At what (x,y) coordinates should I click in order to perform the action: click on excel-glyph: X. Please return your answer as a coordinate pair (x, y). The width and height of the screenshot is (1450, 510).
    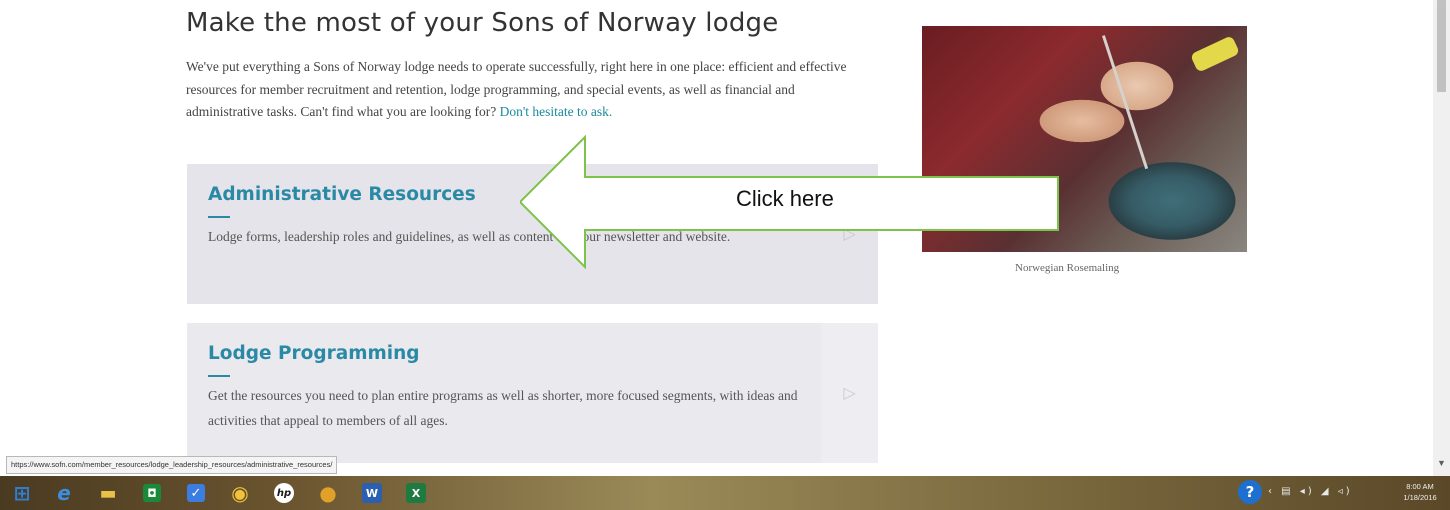
    Looking at the image, I should click on (416, 493).